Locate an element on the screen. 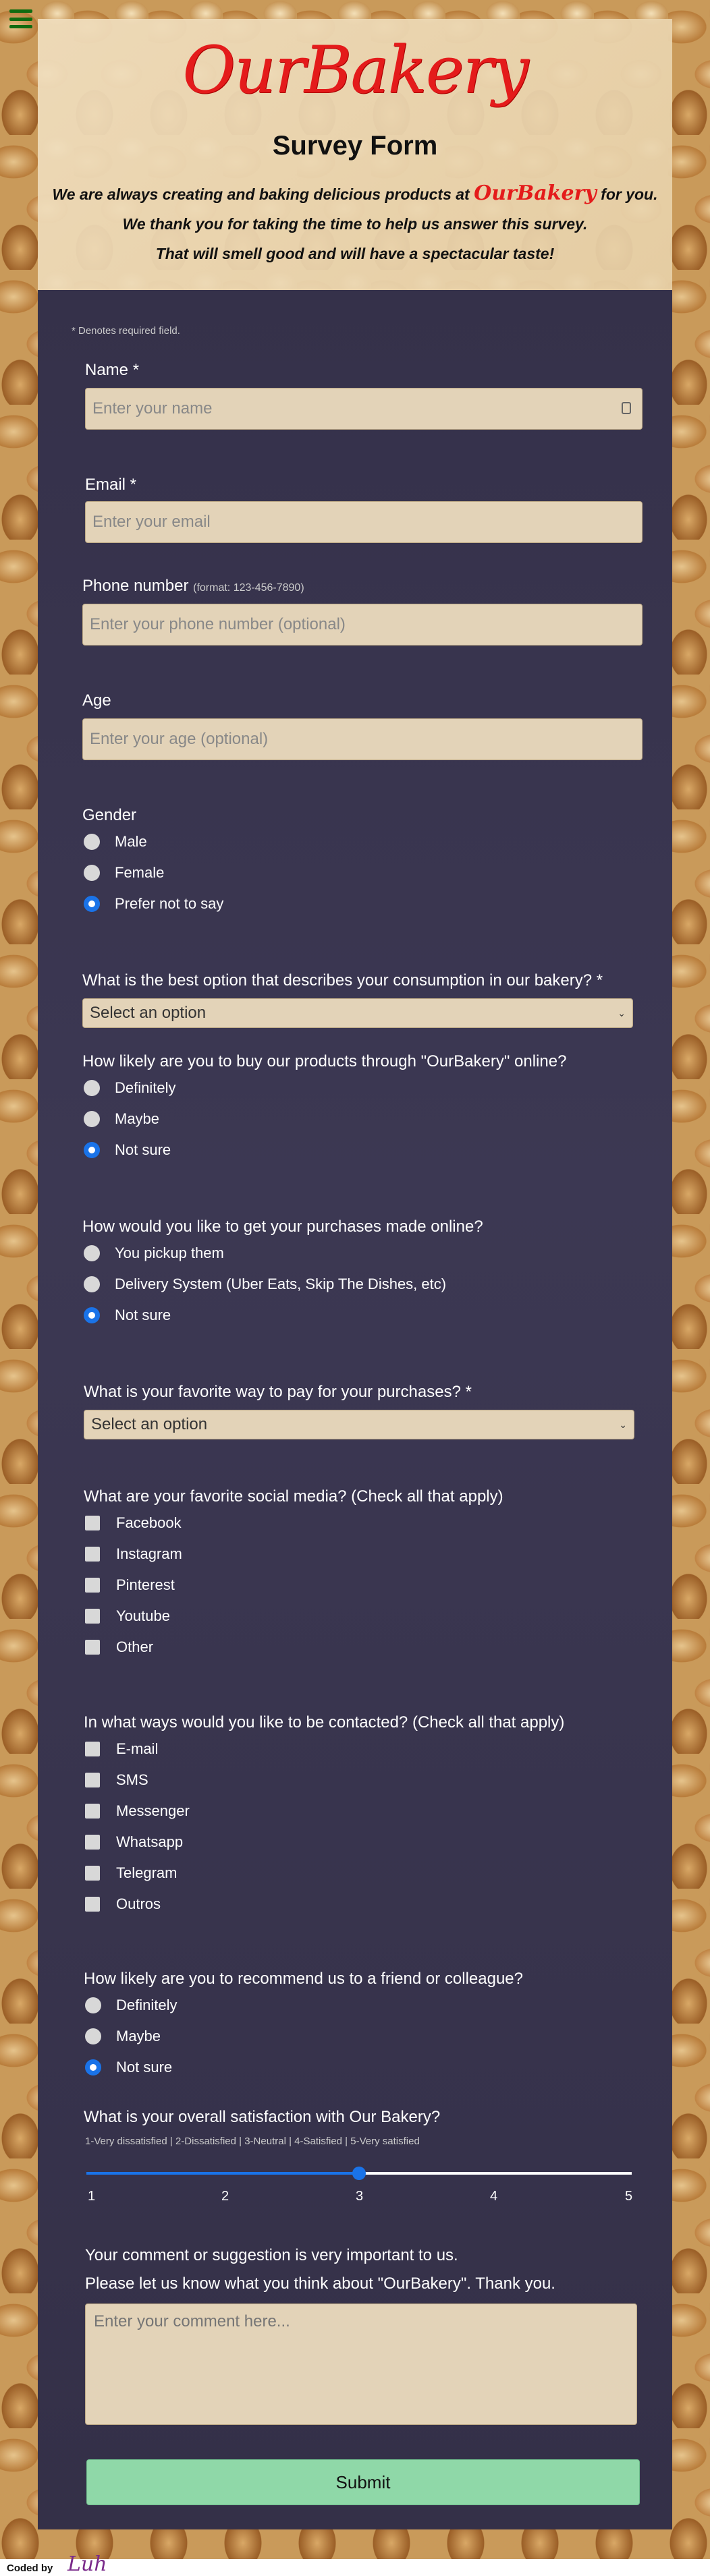 The height and width of the screenshot is (2576, 710). contact-option-messenger: Messenger is located at coordinates (137, 1811).